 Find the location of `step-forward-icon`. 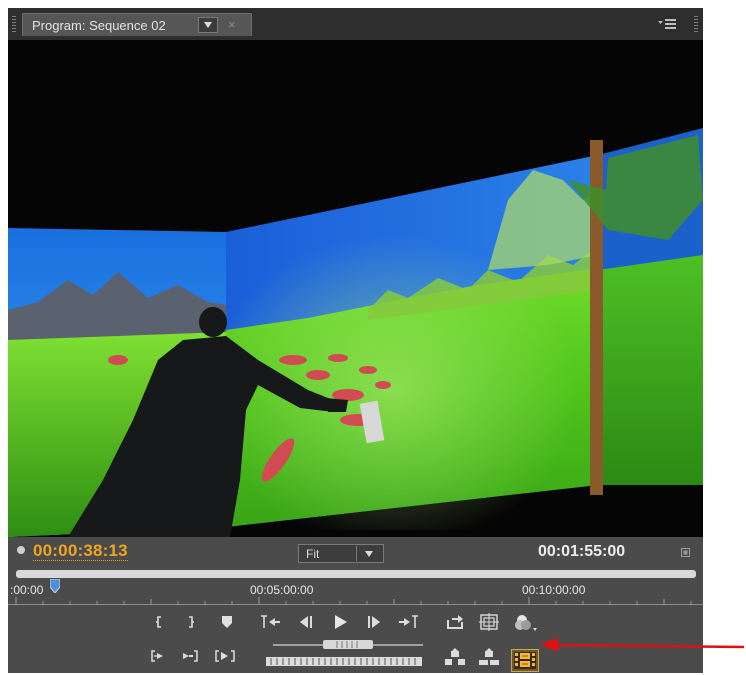

step-forward-icon is located at coordinates (374, 622).